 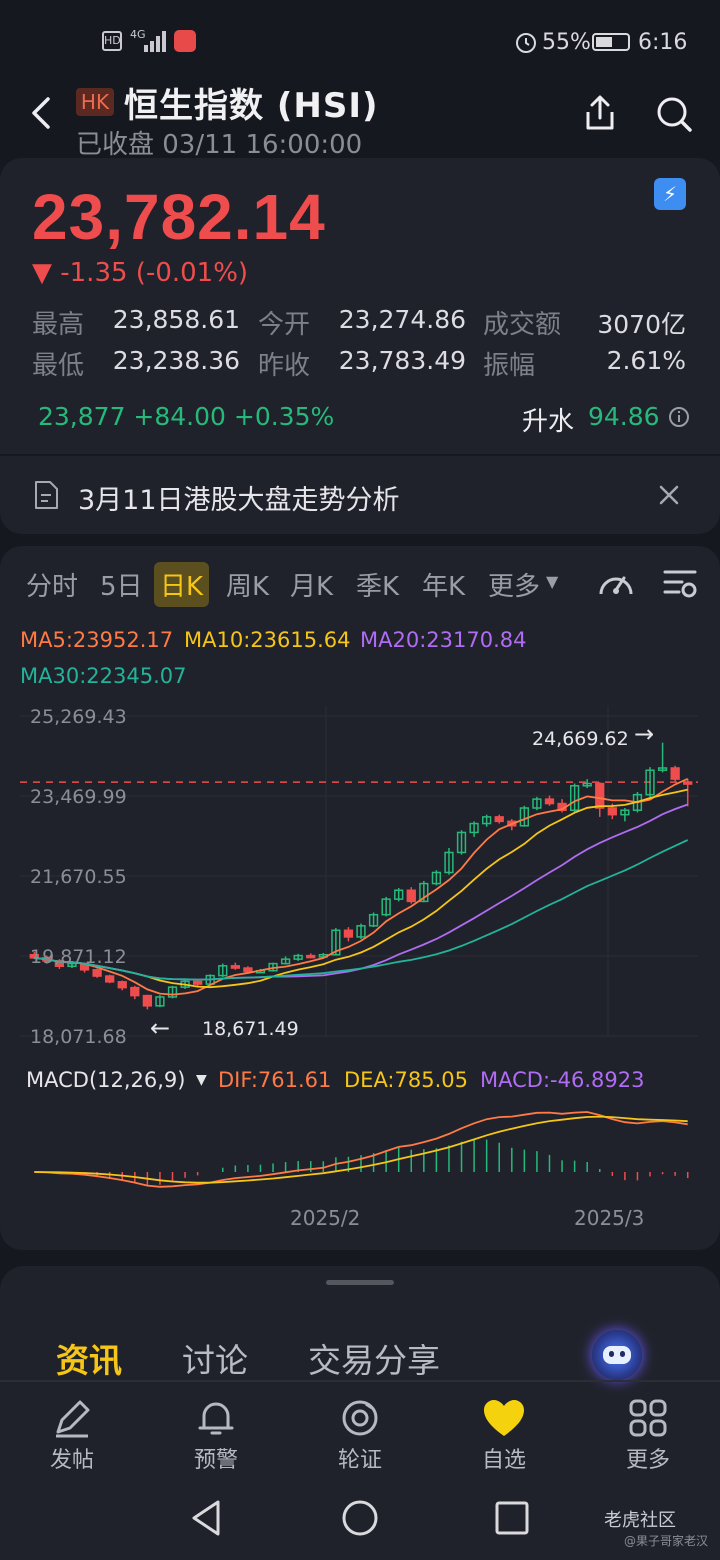 I want to click on period-tabs: 分时 5日 日K 周K 月K 季K 年K 更多 ▼, so click(x=295, y=584).